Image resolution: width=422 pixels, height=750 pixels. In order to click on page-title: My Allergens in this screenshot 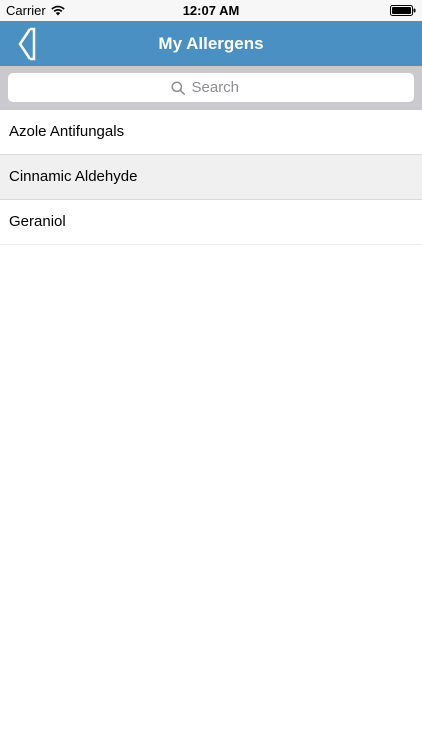, I will do `click(211, 43)`.